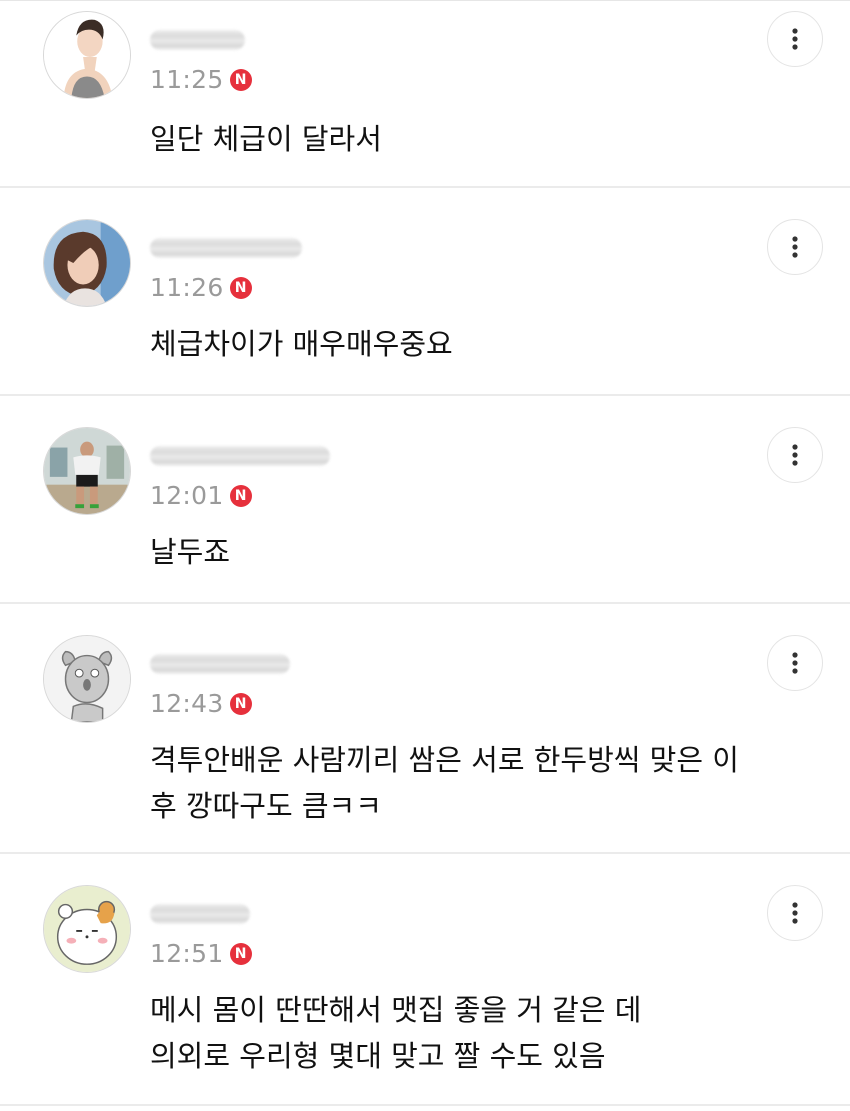 This screenshot has height=1111, width=850. I want to click on comment-meta: 12:43 N, so click(201, 703).